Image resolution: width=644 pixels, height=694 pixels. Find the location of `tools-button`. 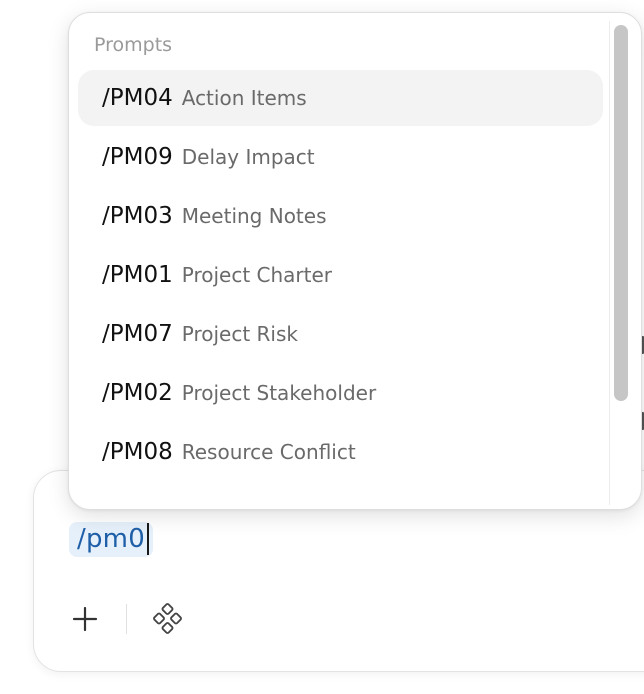

tools-button is located at coordinates (168, 619).